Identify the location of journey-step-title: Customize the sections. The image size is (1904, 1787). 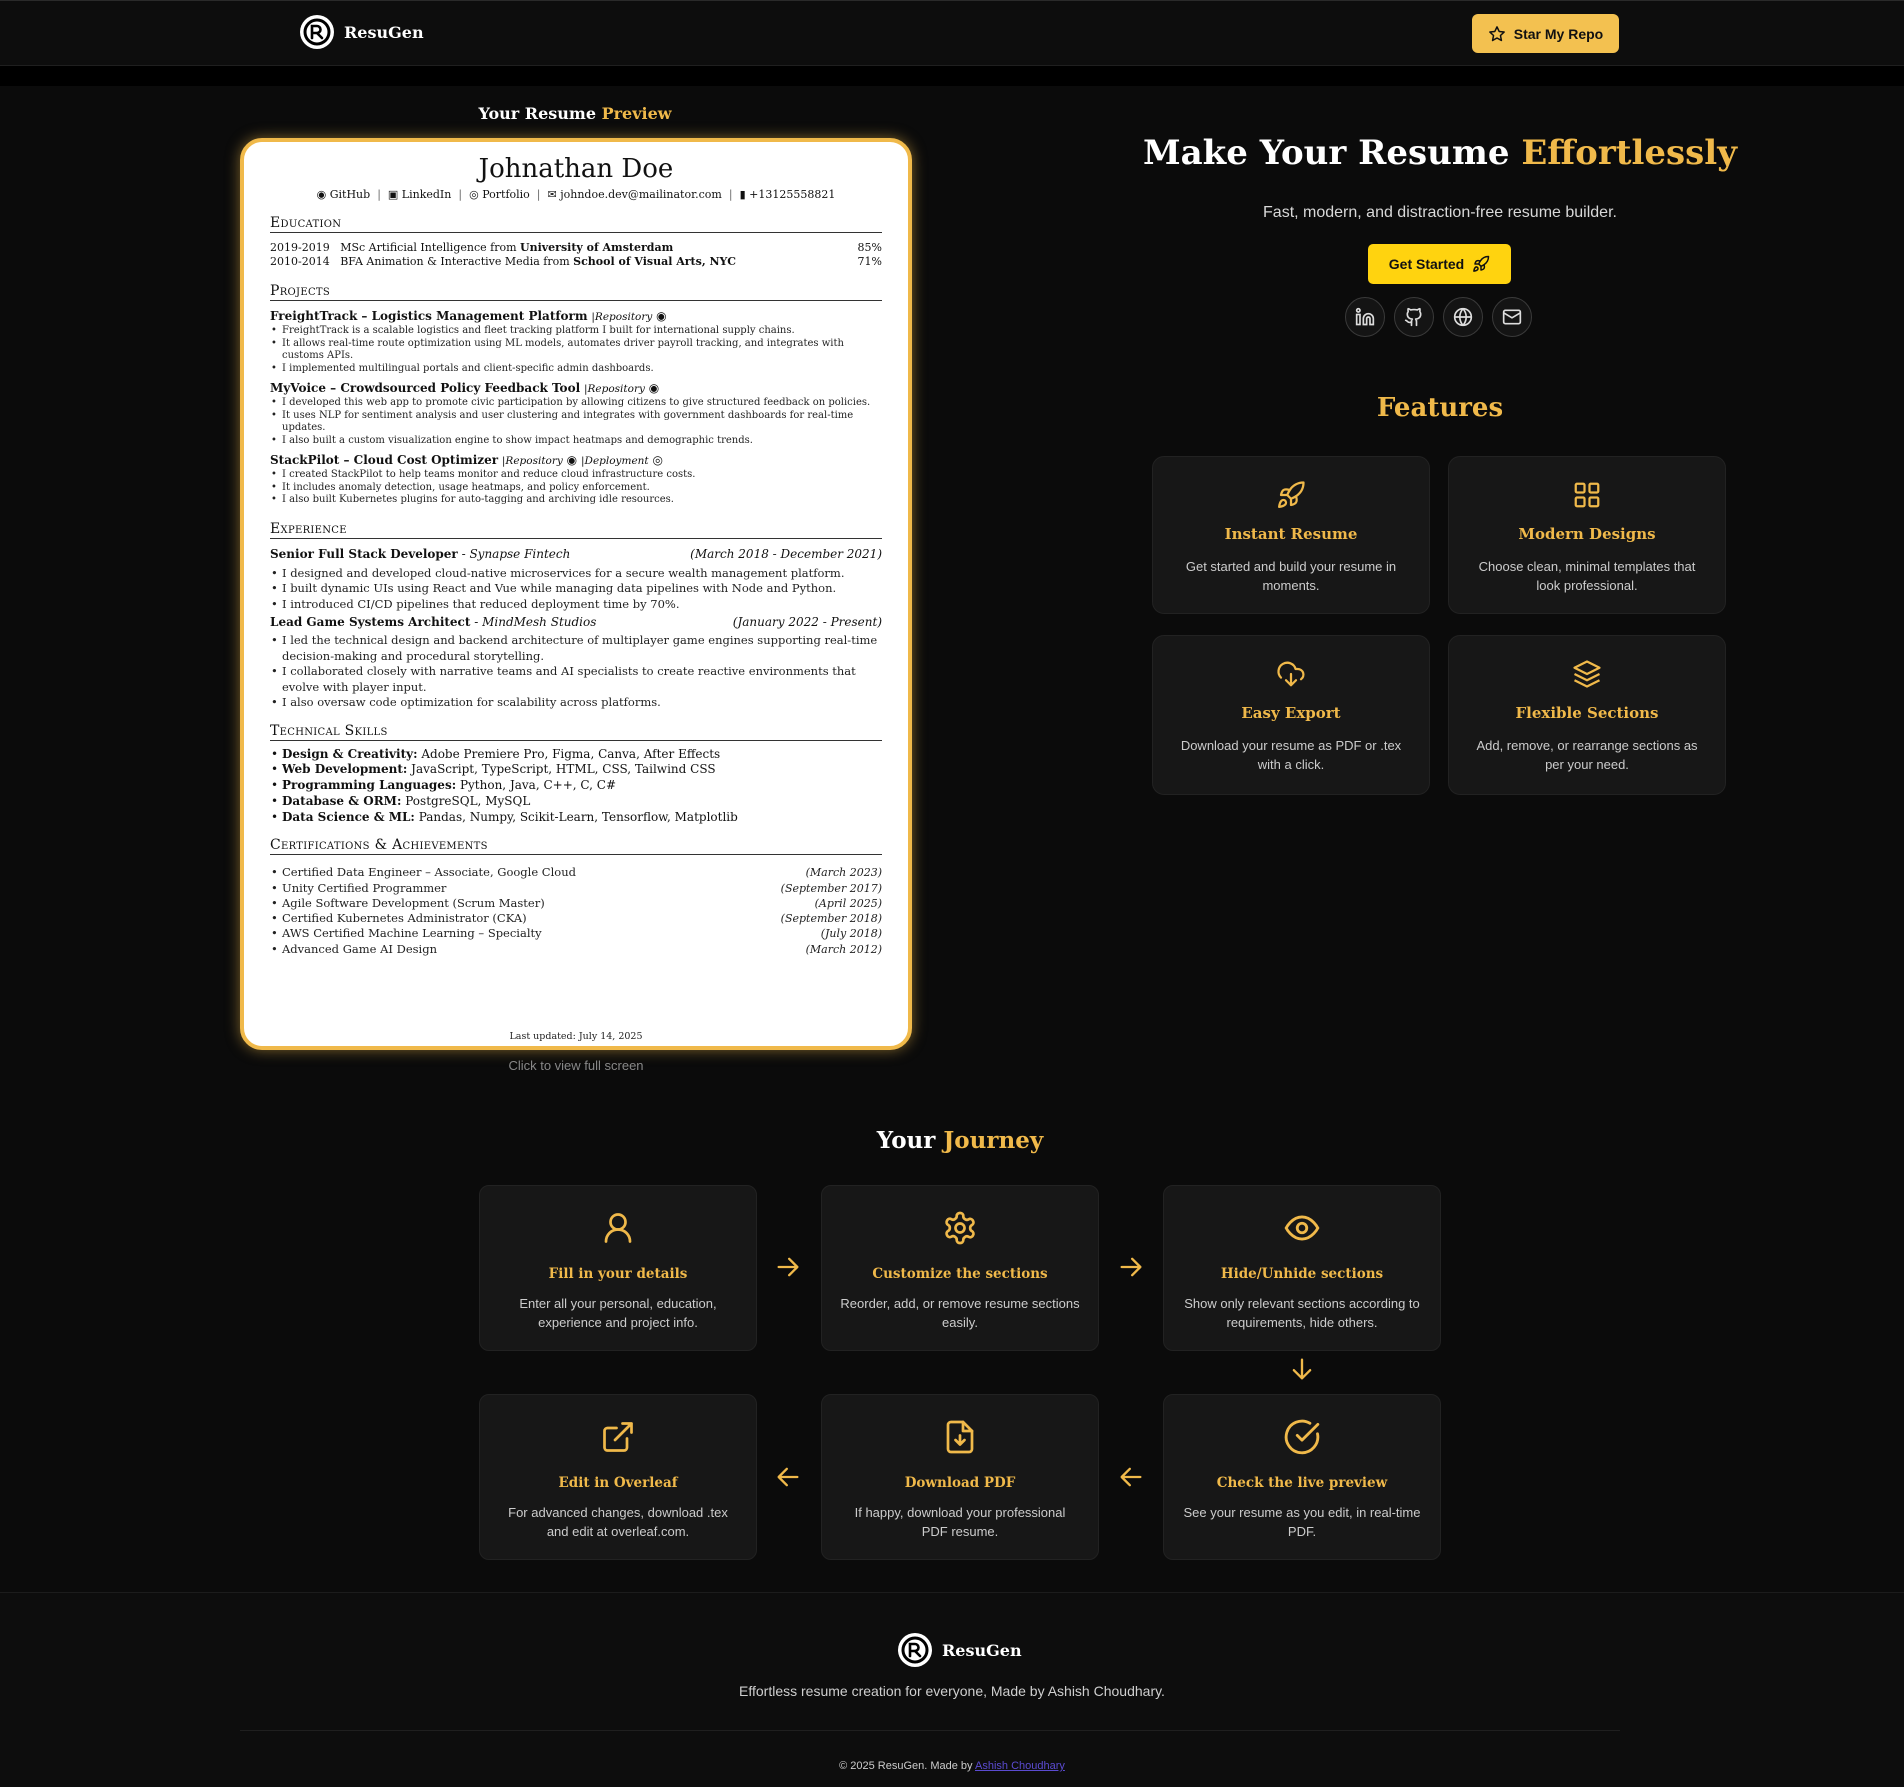
(960, 1274).